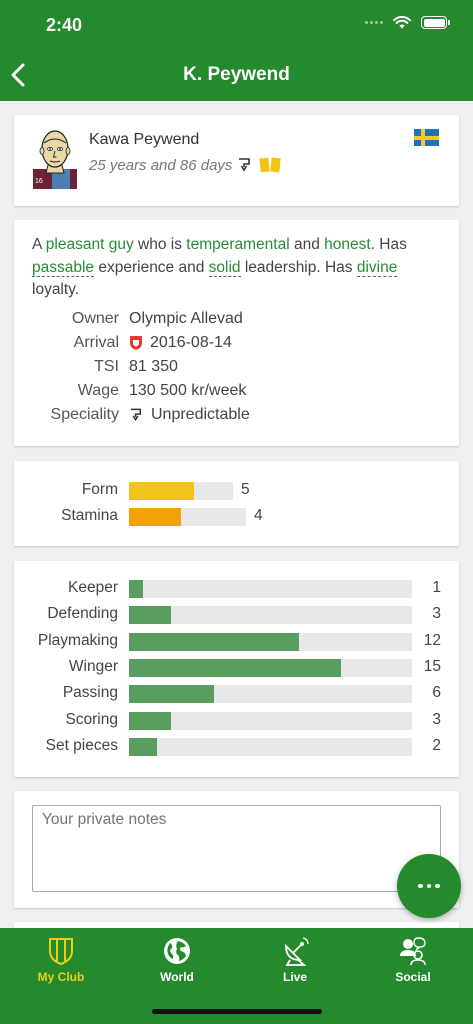 This screenshot has height=1024, width=473. What do you see at coordinates (93, 666) in the screenshot?
I see `skill-label: Winger` at bounding box center [93, 666].